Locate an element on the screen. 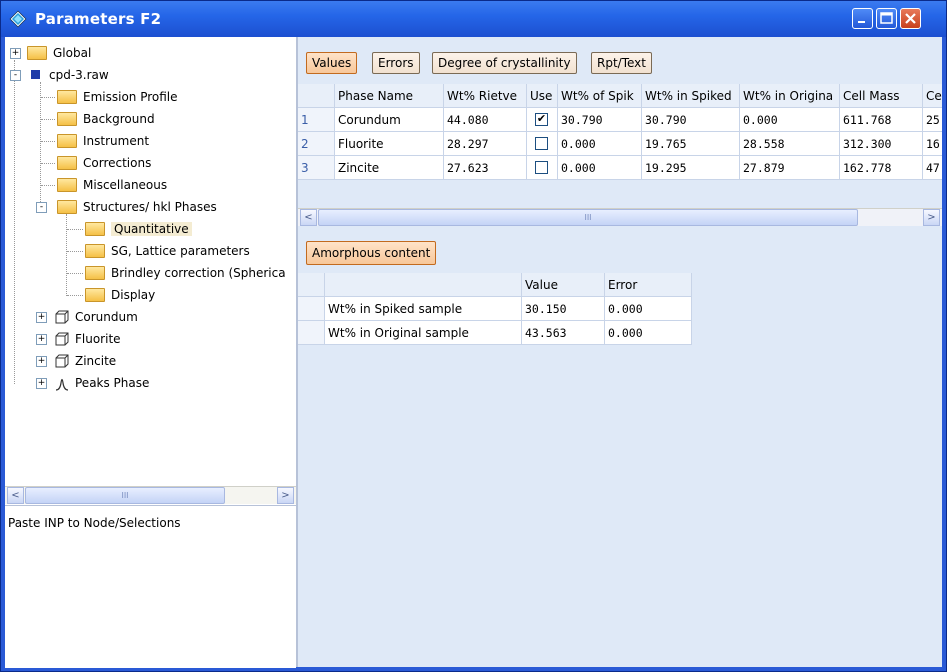 Image resolution: width=947 pixels, height=672 pixels. amorphous-value-cell: 43.563 is located at coordinates (563, 333).